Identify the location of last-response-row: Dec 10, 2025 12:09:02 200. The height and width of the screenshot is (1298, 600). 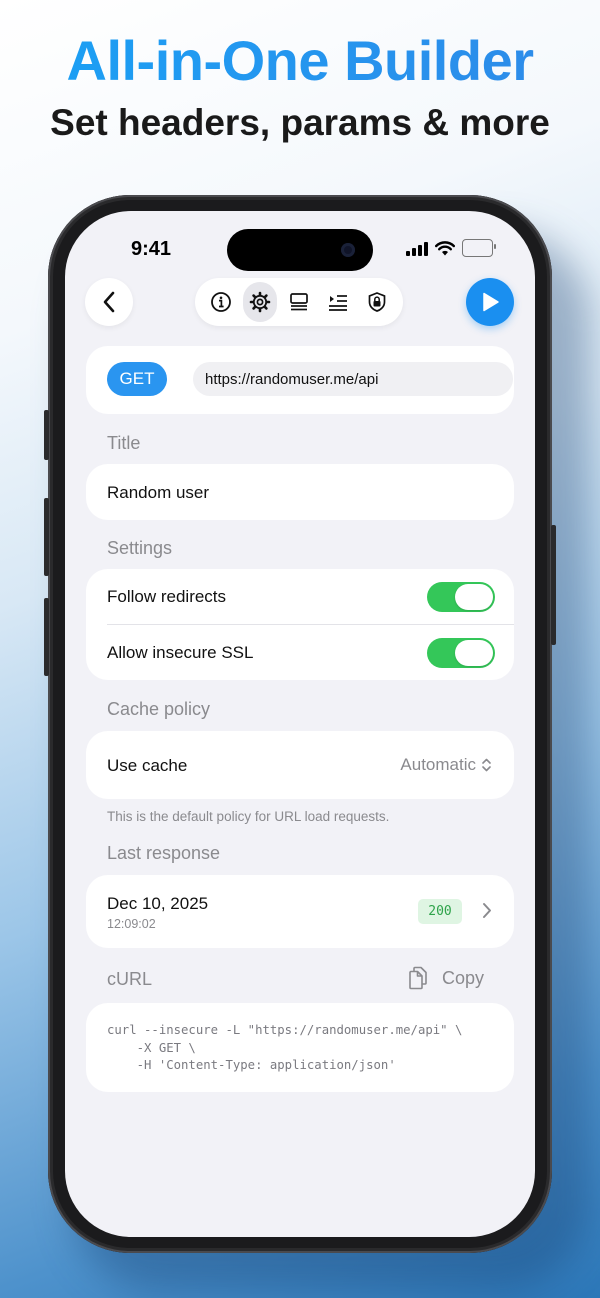
(300, 911).